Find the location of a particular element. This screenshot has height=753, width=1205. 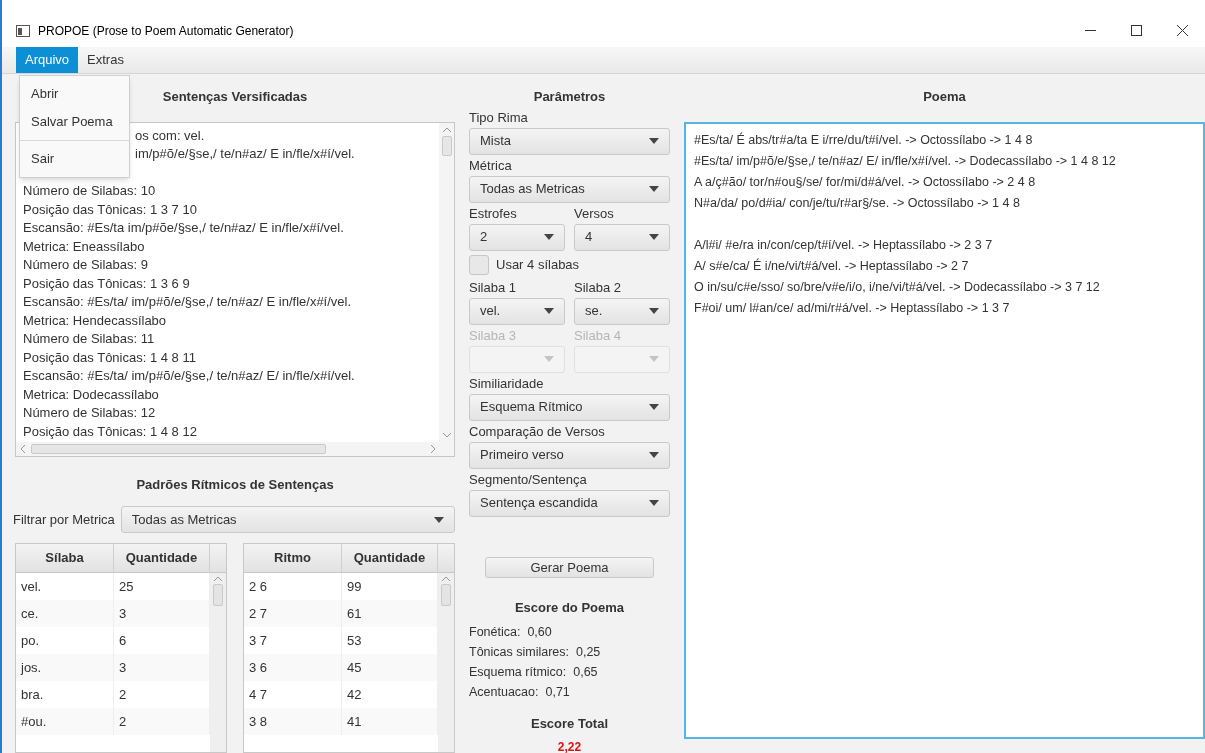

text-line: Posição das Tônicas: 1 3 6 9 is located at coordinates (106, 283).